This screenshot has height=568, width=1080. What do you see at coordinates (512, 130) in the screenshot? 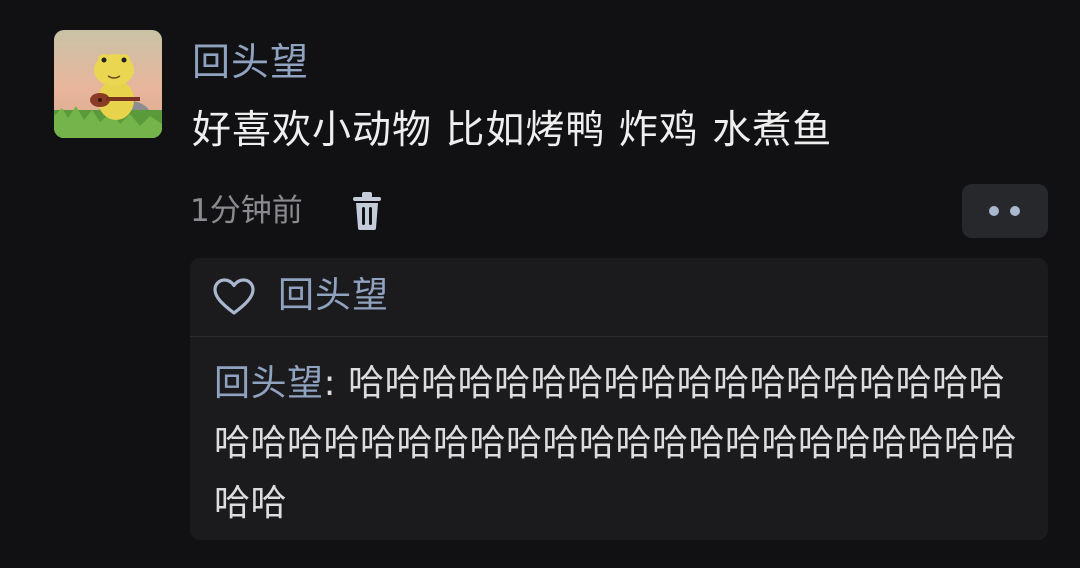
I see `comment-text: 好喜欢小动物 比如烤鸭 炸鸡 水煮鱼` at bounding box center [512, 130].